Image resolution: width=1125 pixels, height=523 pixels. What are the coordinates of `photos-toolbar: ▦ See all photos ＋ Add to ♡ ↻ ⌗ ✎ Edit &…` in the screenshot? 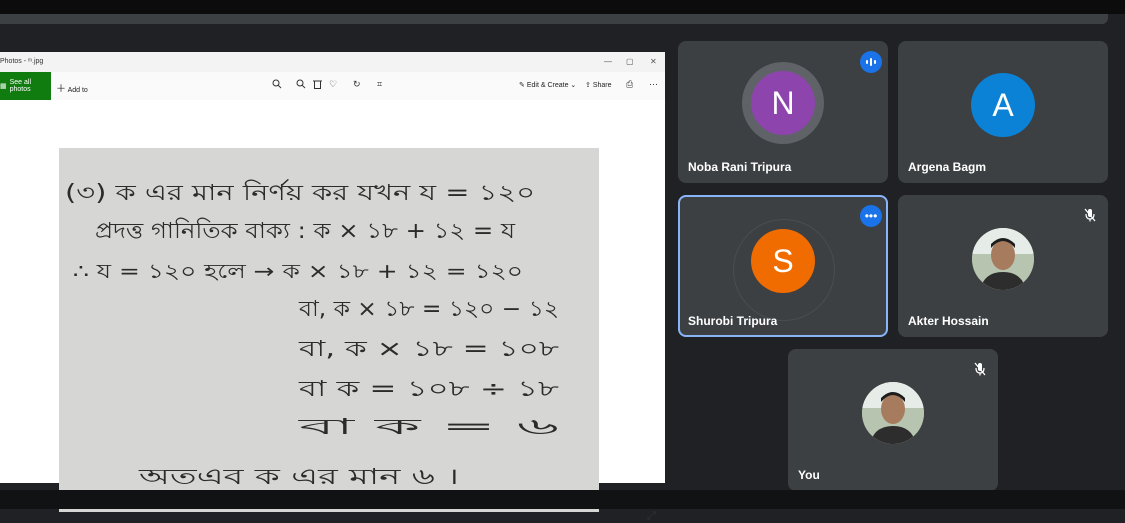 It's located at (332, 86).